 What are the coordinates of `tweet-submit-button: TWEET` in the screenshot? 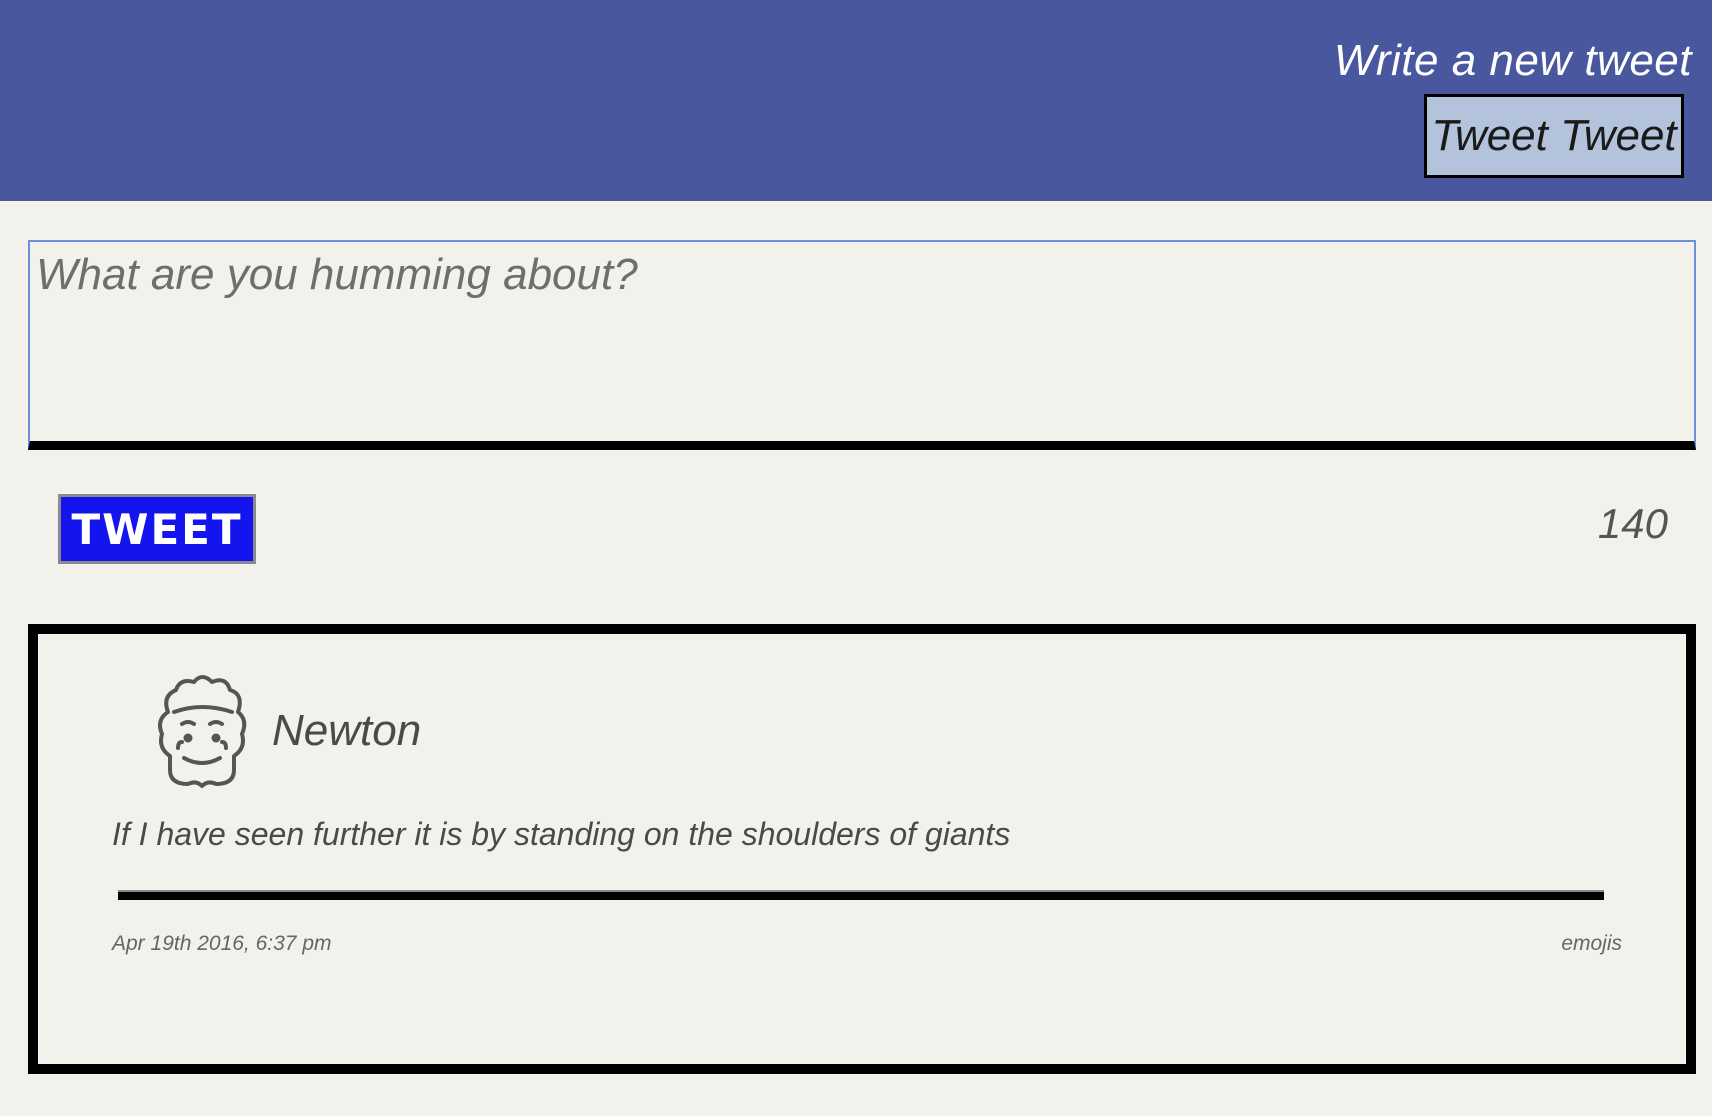 It's located at (157, 529).